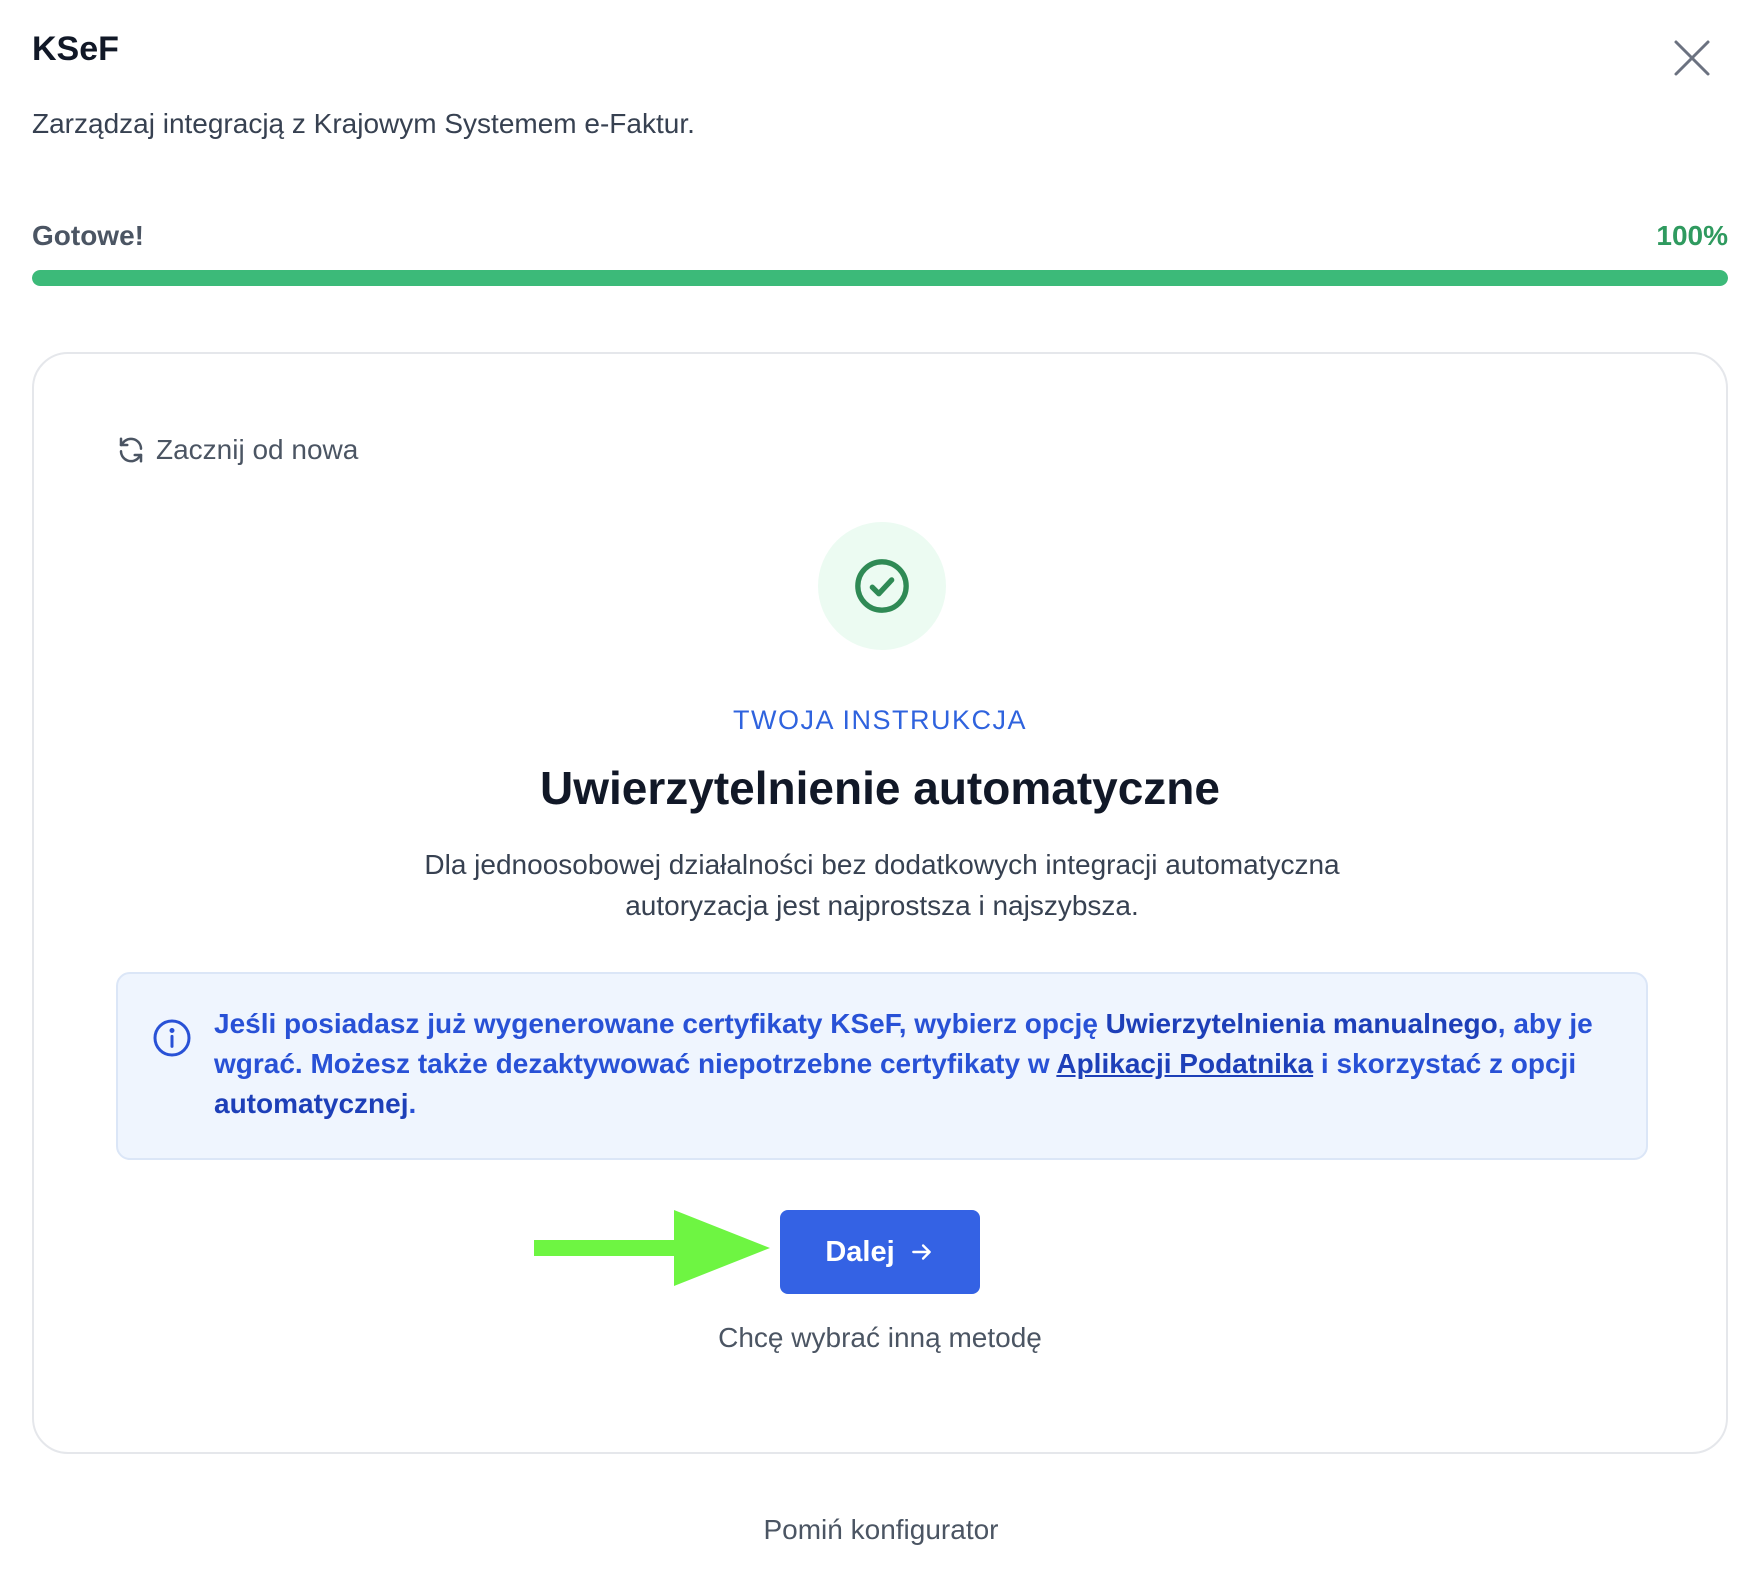  I want to click on restart-button: Zacznij od nowa, so click(237, 450).